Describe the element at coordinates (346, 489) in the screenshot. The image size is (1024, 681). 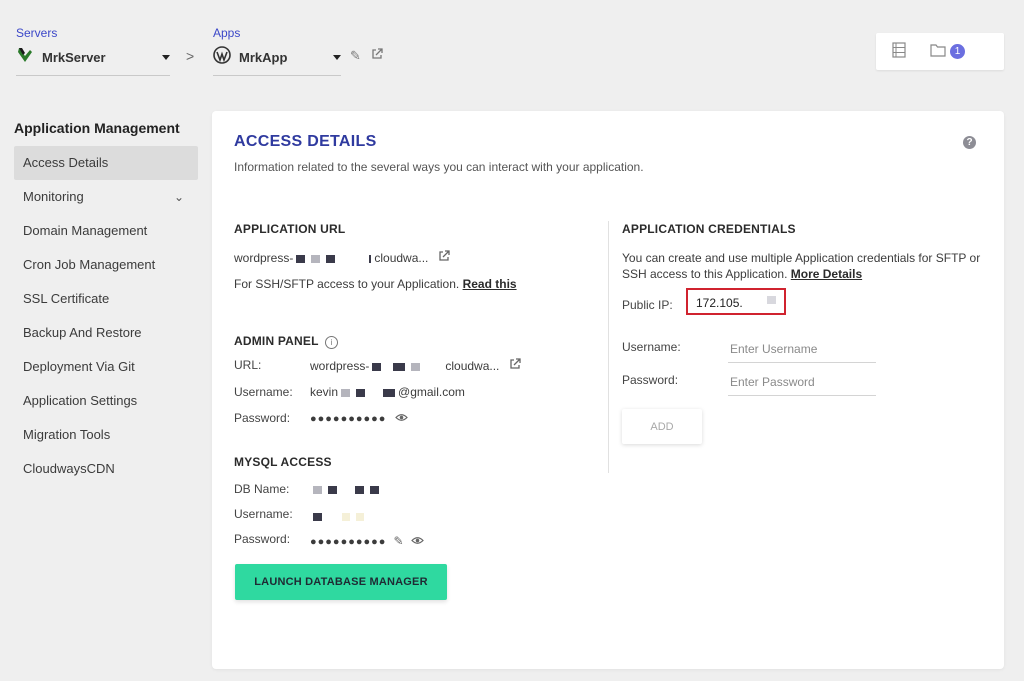
I see `db-name-value` at that location.